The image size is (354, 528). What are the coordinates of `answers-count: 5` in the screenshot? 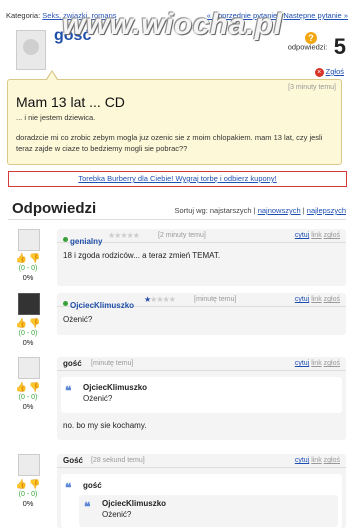 It's located at (339, 46).